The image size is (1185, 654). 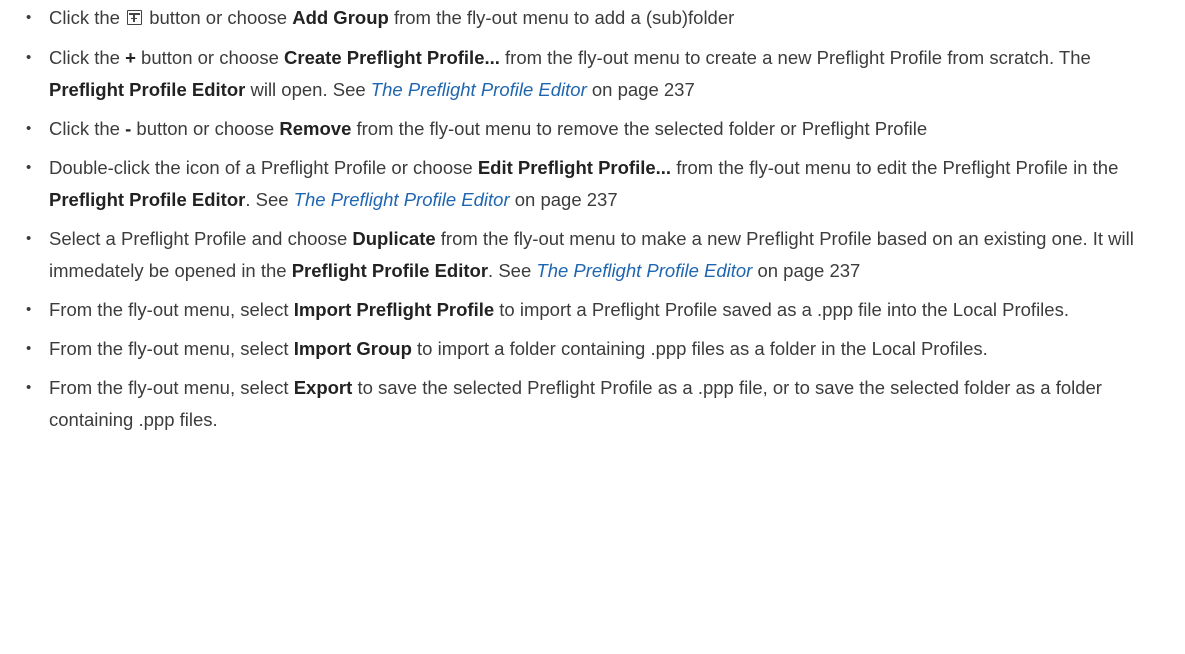 What do you see at coordinates (352, 348) in the screenshot?
I see `menu-command-import-group: Import Group` at bounding box center [352, 348].